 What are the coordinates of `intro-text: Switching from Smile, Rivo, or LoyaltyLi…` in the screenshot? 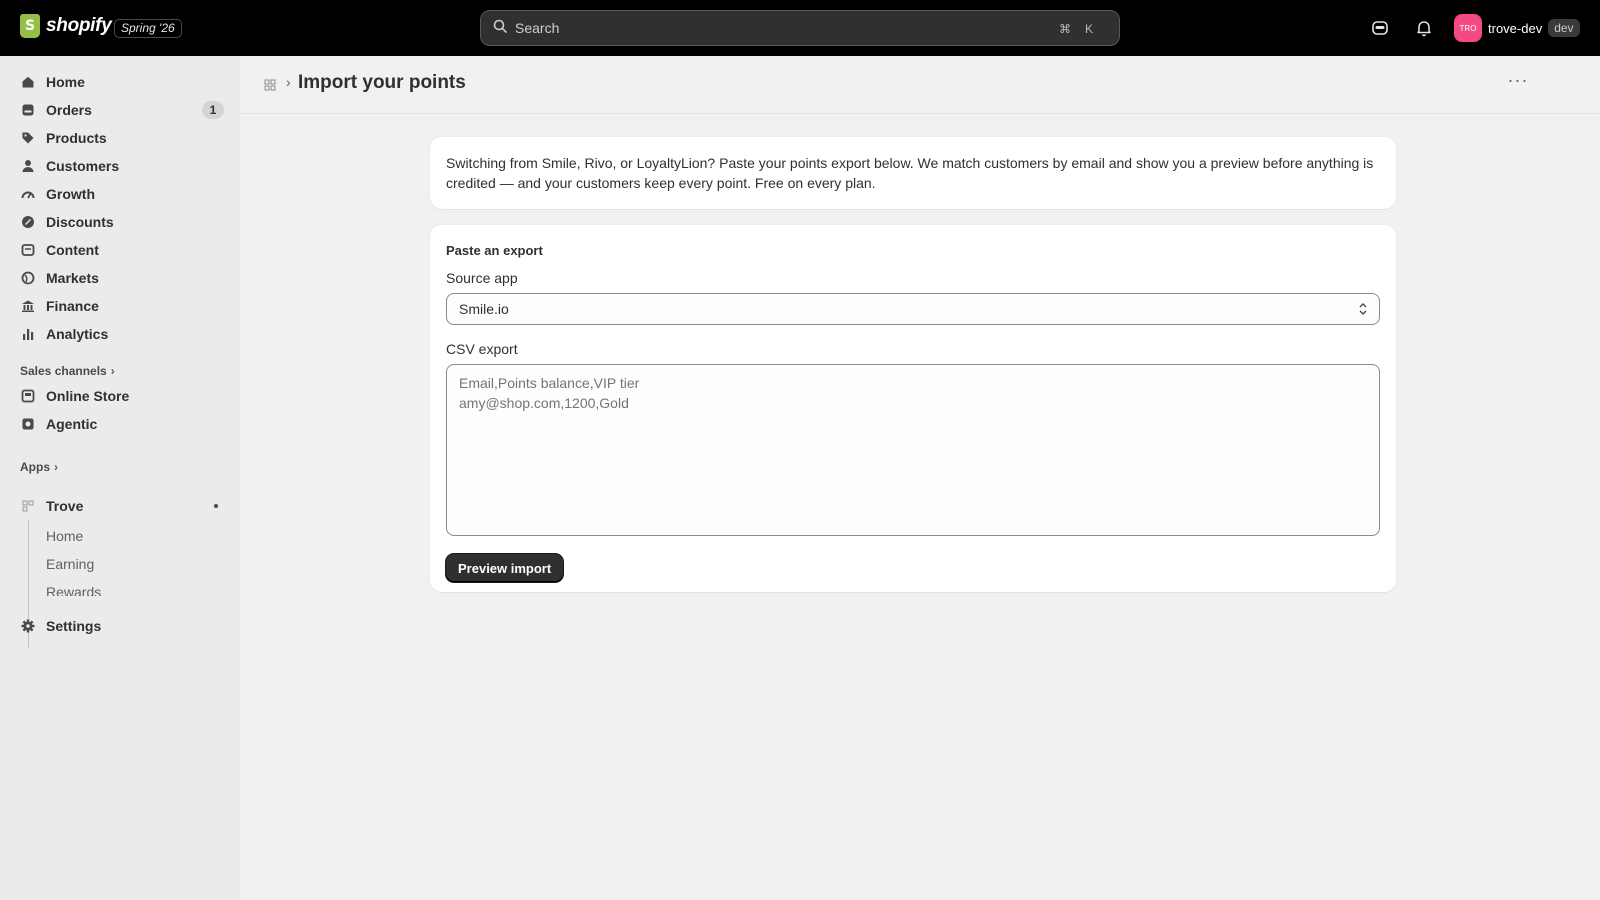 It's located at (910, 173).